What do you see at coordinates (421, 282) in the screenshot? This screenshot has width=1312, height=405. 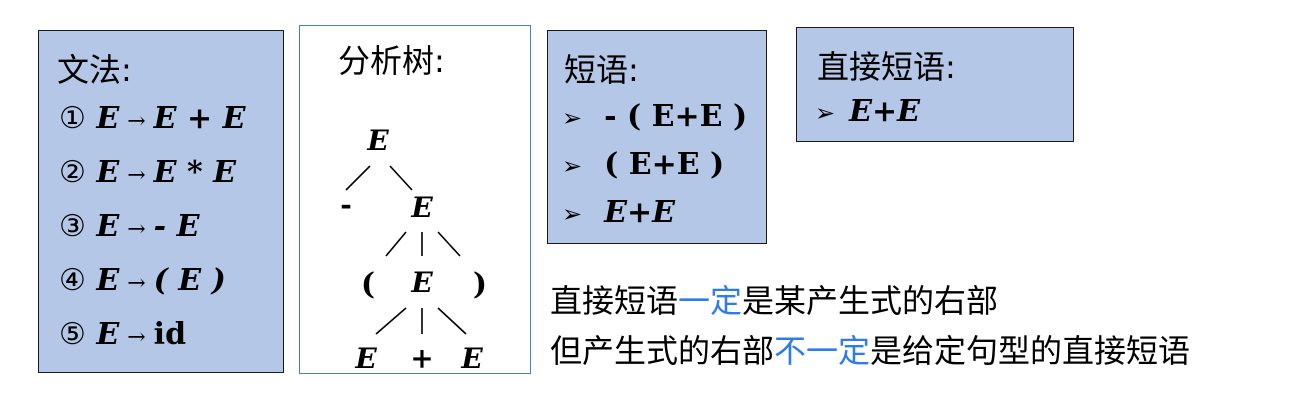 I see `tree-node-e2: E` at bounding box center [421, 282].